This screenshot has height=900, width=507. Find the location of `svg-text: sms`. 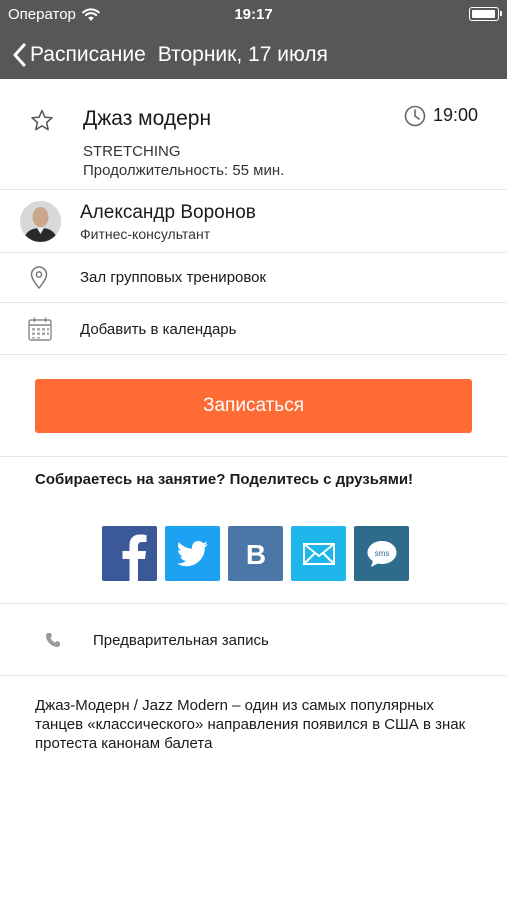

svg-text: sms is located at coordinates (381, 553).